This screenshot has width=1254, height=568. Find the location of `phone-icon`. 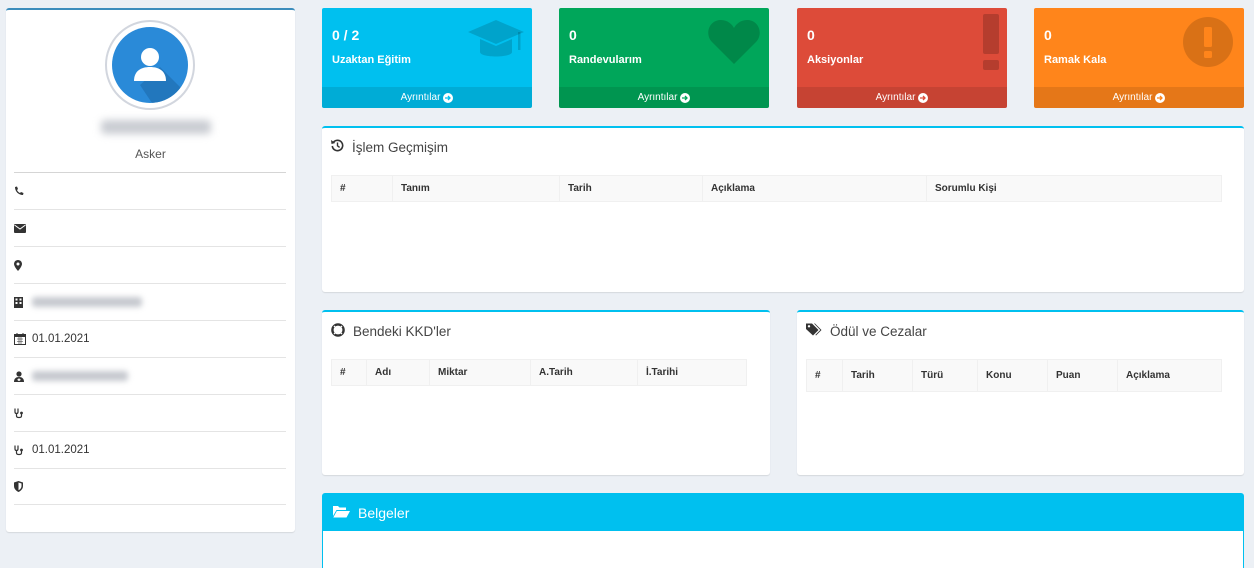

phone-icon is located at coordinates (23, 191).